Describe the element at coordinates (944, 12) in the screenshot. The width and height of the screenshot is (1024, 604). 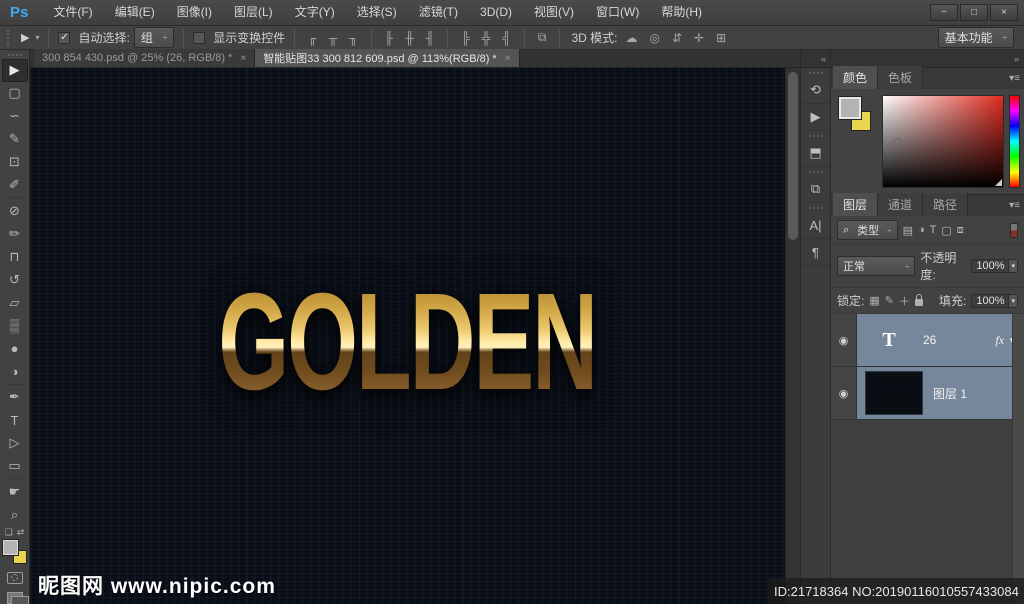
I see `minimize-button: −` at that location.